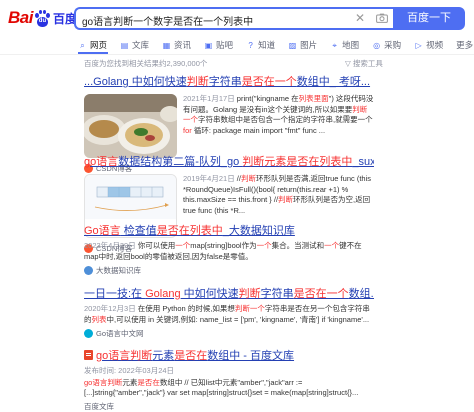  I want to click on result-source-label: 百度文库, so click(99, 406).